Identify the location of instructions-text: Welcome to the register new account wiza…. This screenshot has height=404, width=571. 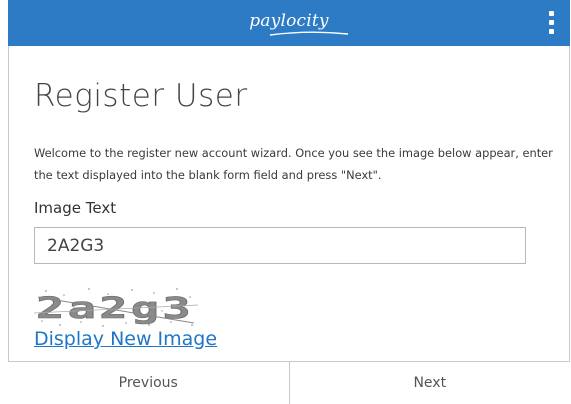
(293, 164).